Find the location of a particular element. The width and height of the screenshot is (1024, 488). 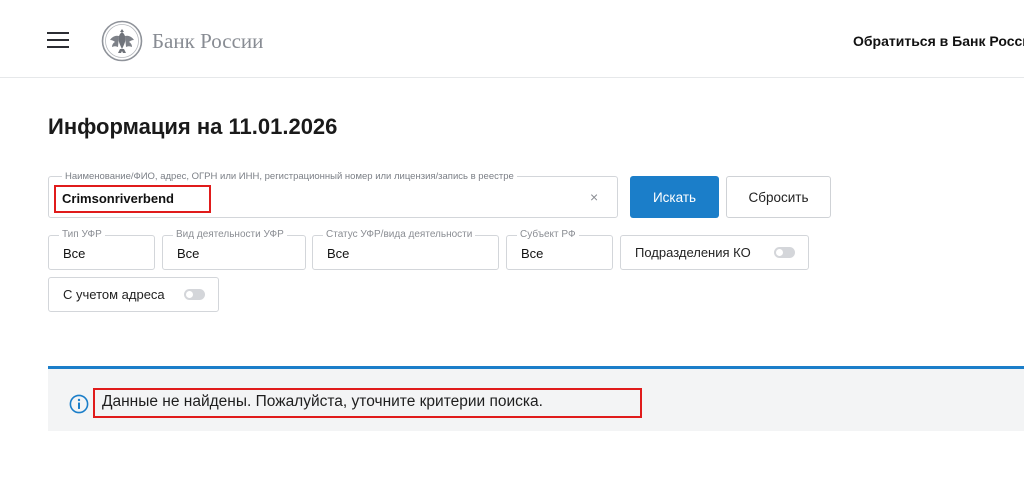

toggle-branches: Подразделения КО is located at coordinates (714, 252).